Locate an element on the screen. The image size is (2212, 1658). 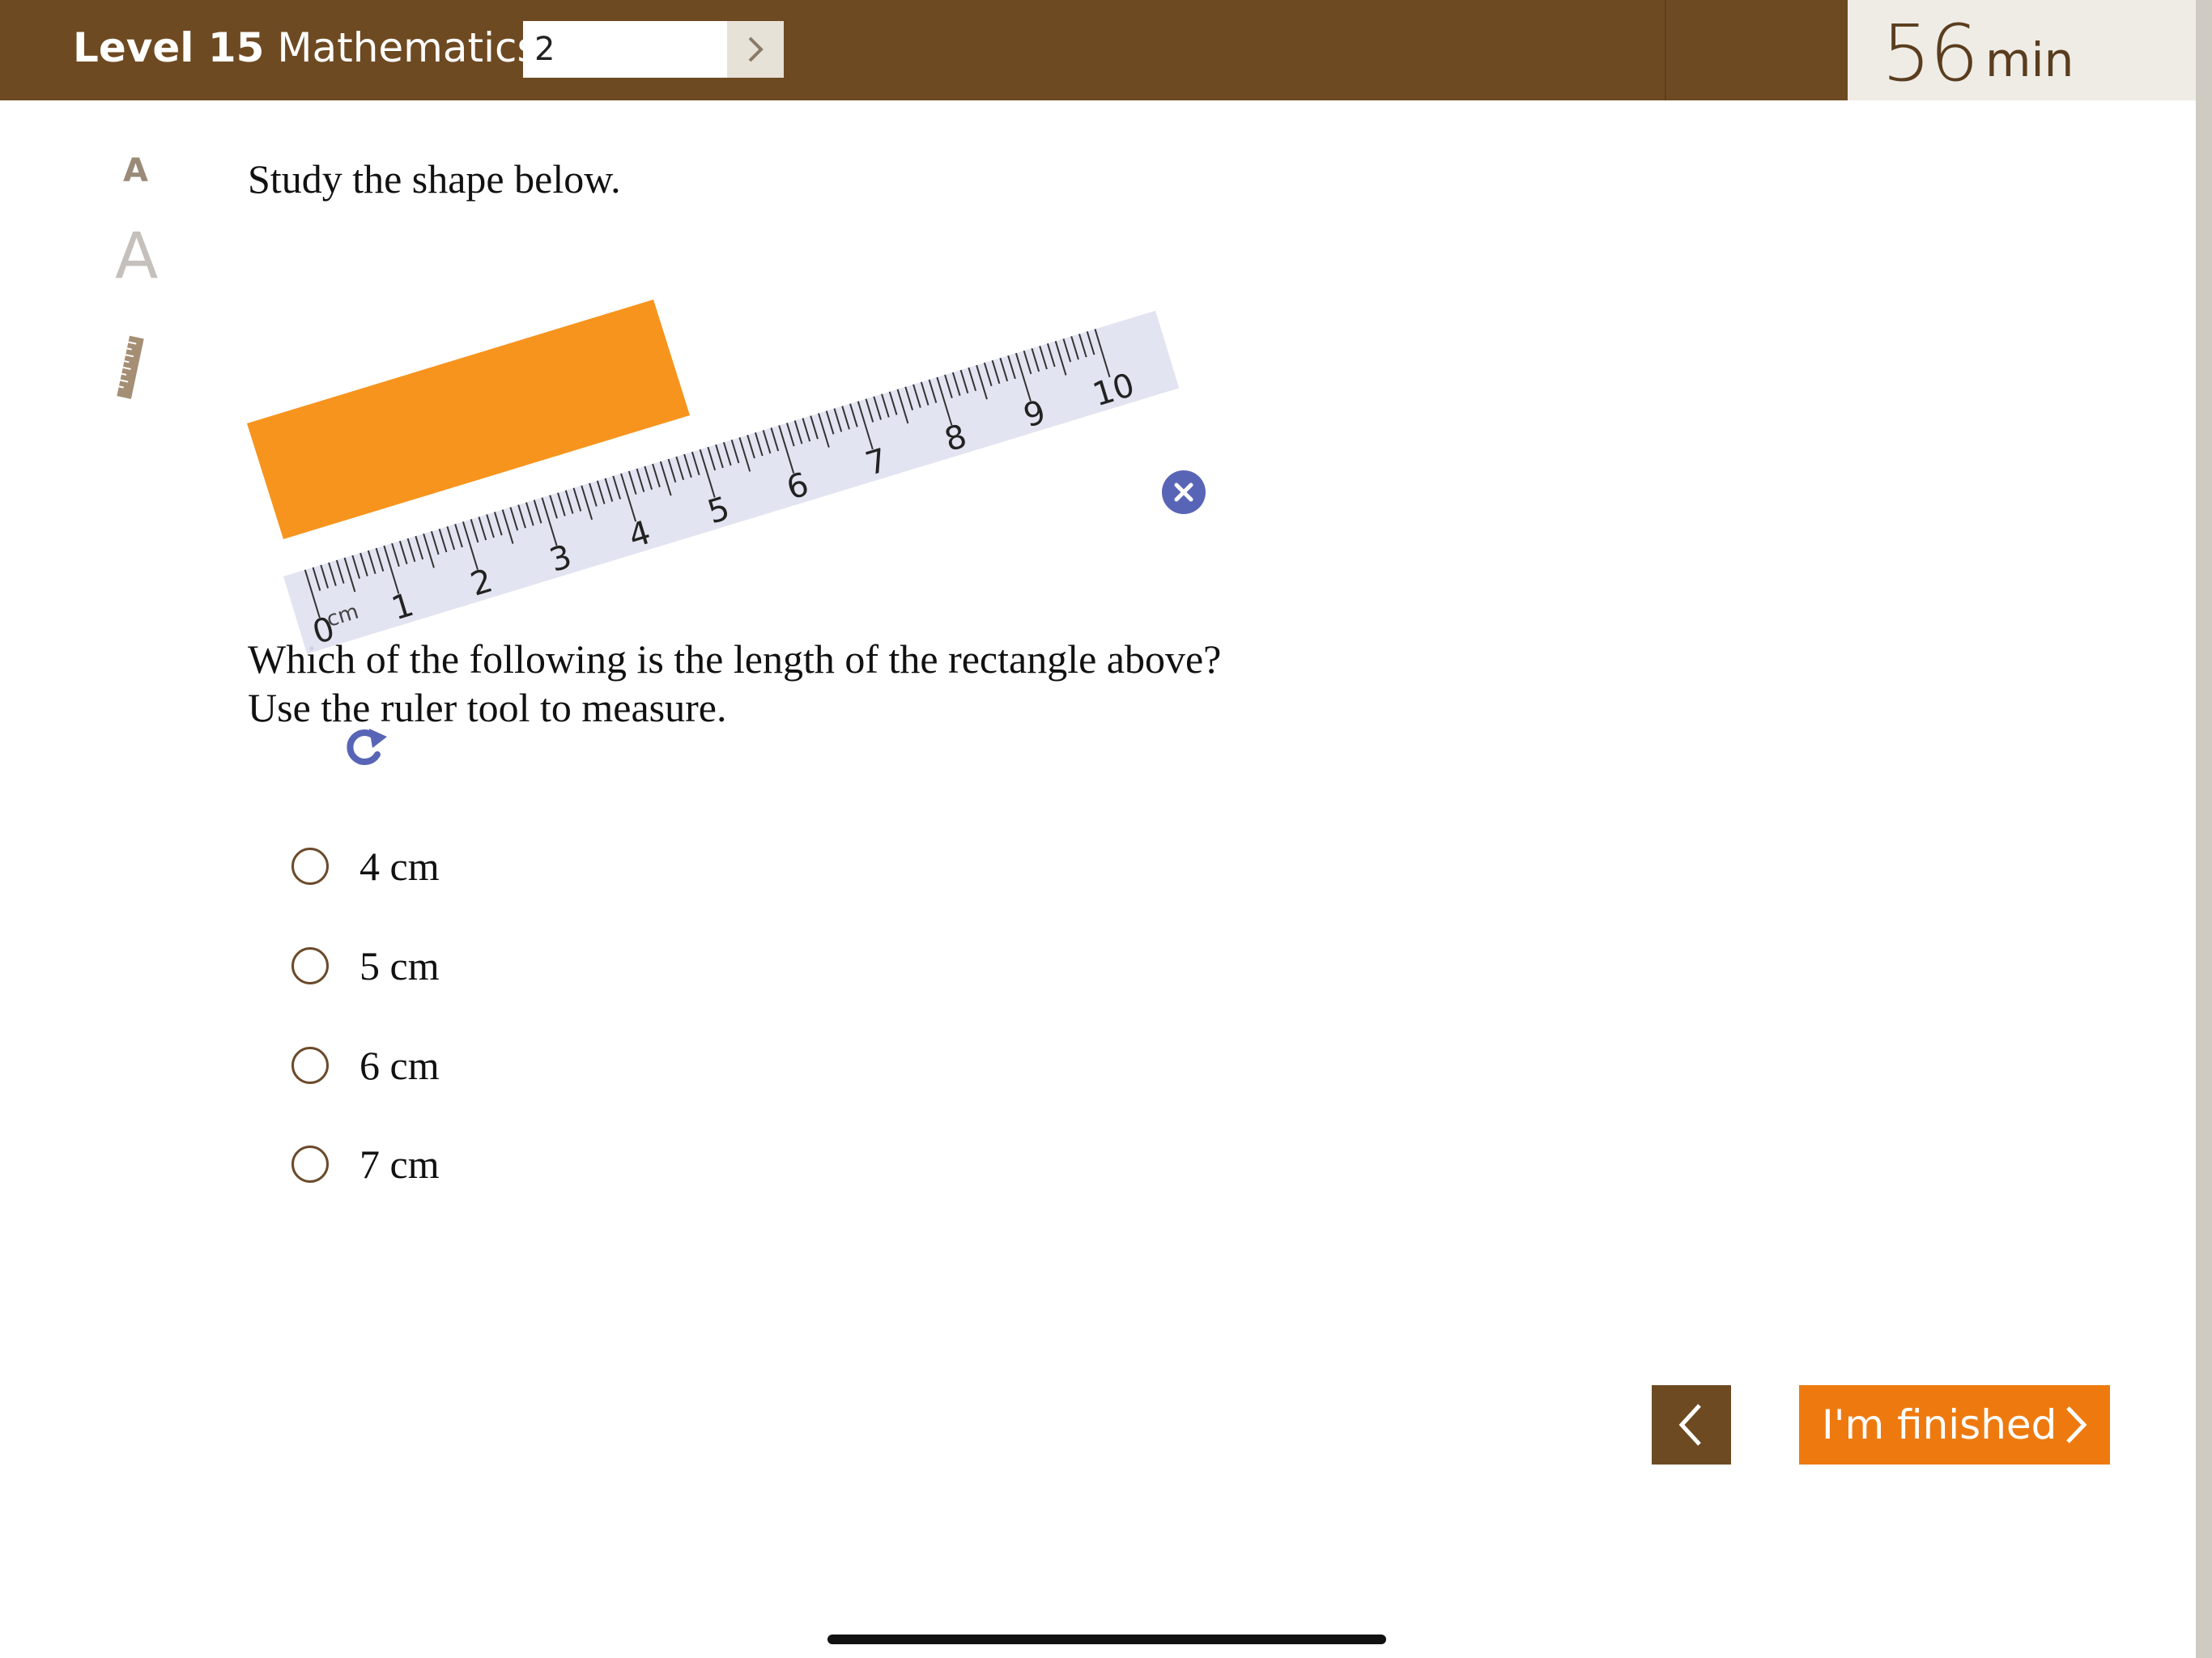
answer-option: 4 cm is located at coordinates (366, 866).